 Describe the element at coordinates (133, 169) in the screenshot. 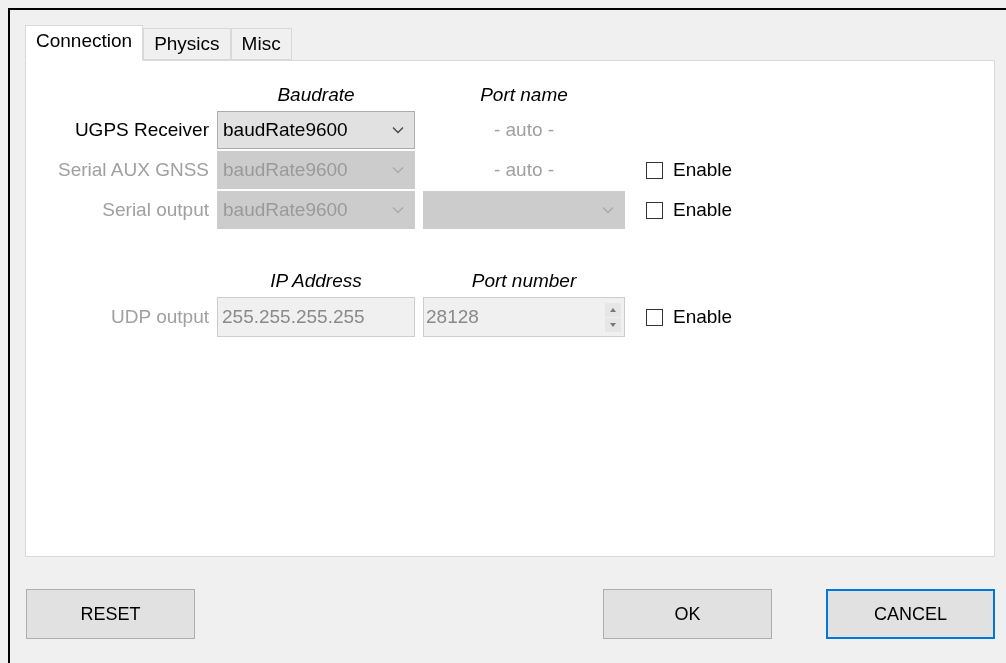

I see `row-label: Serial AUX GNSS` at that location.